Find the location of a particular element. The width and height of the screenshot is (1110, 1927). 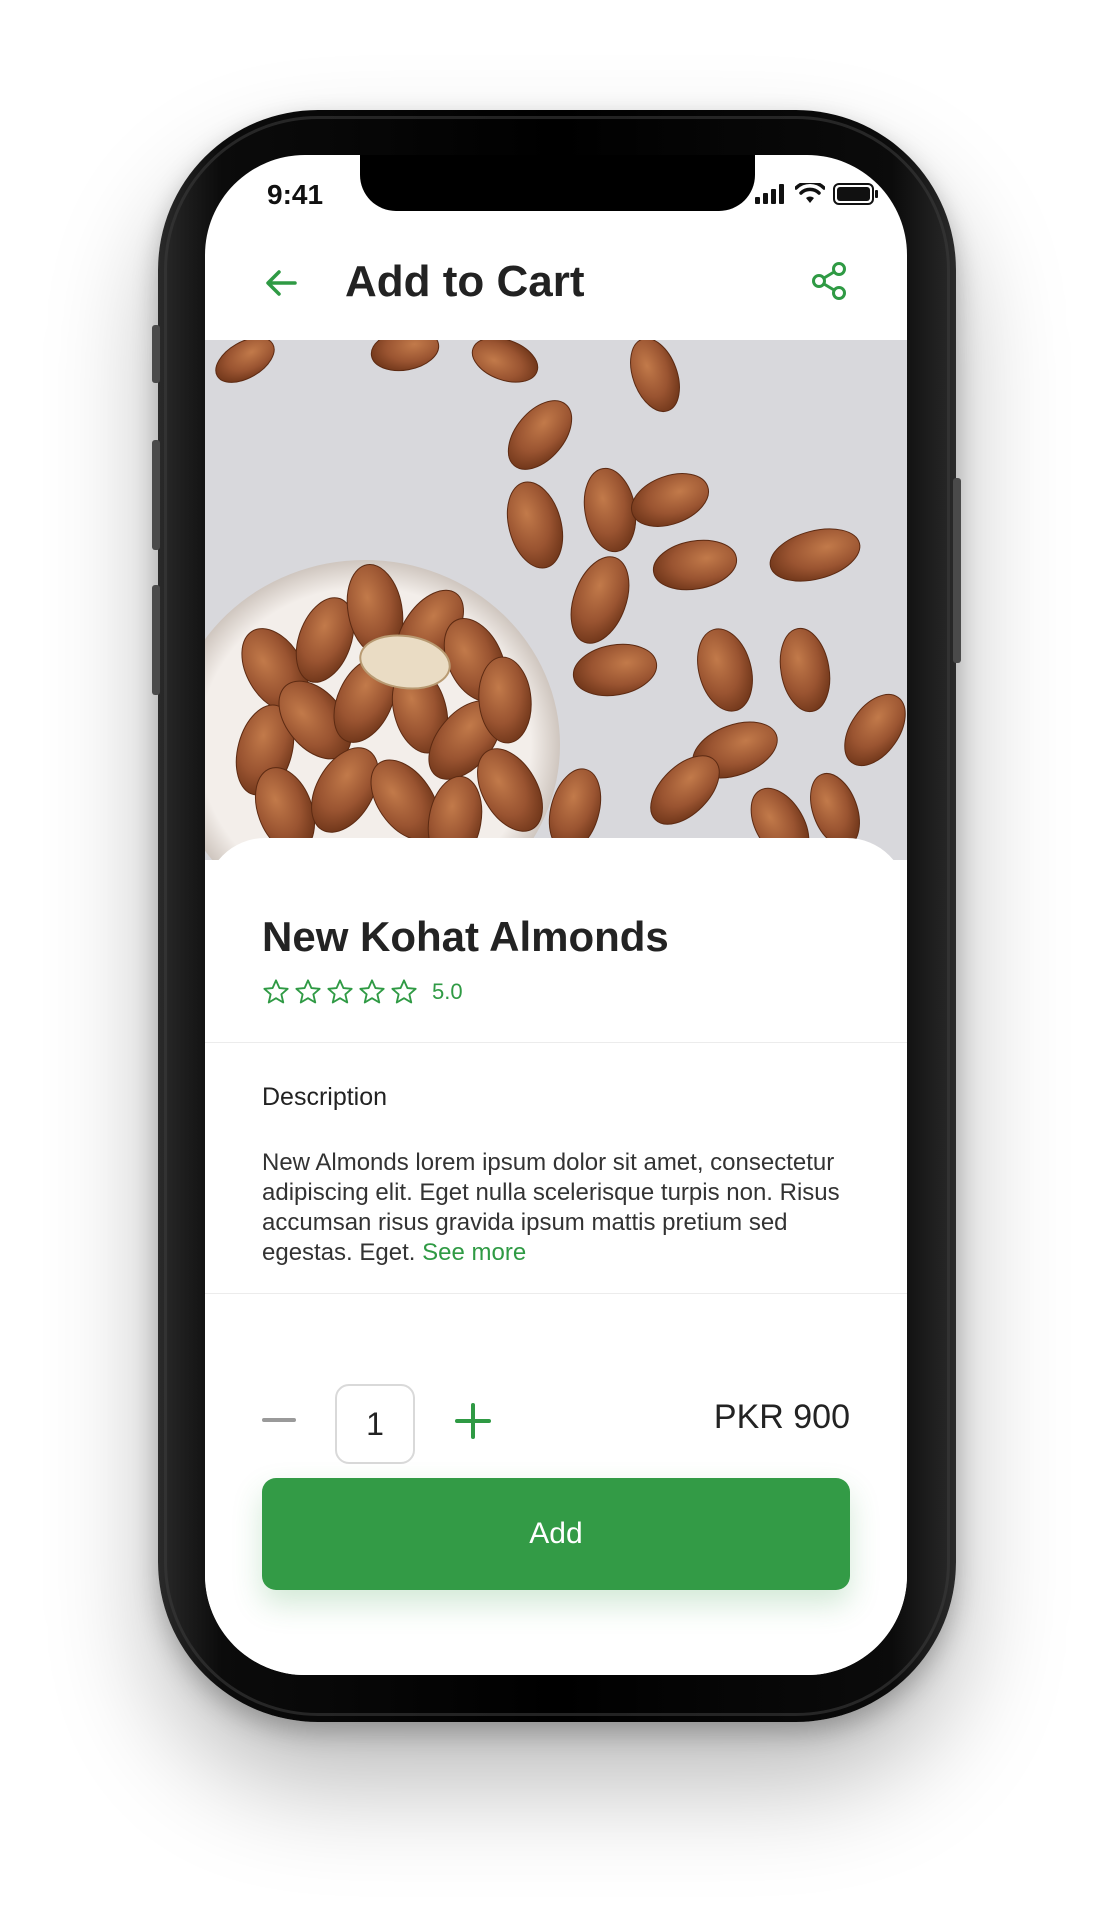

page-title: Add to Cart is located at coordinates (465, 281).